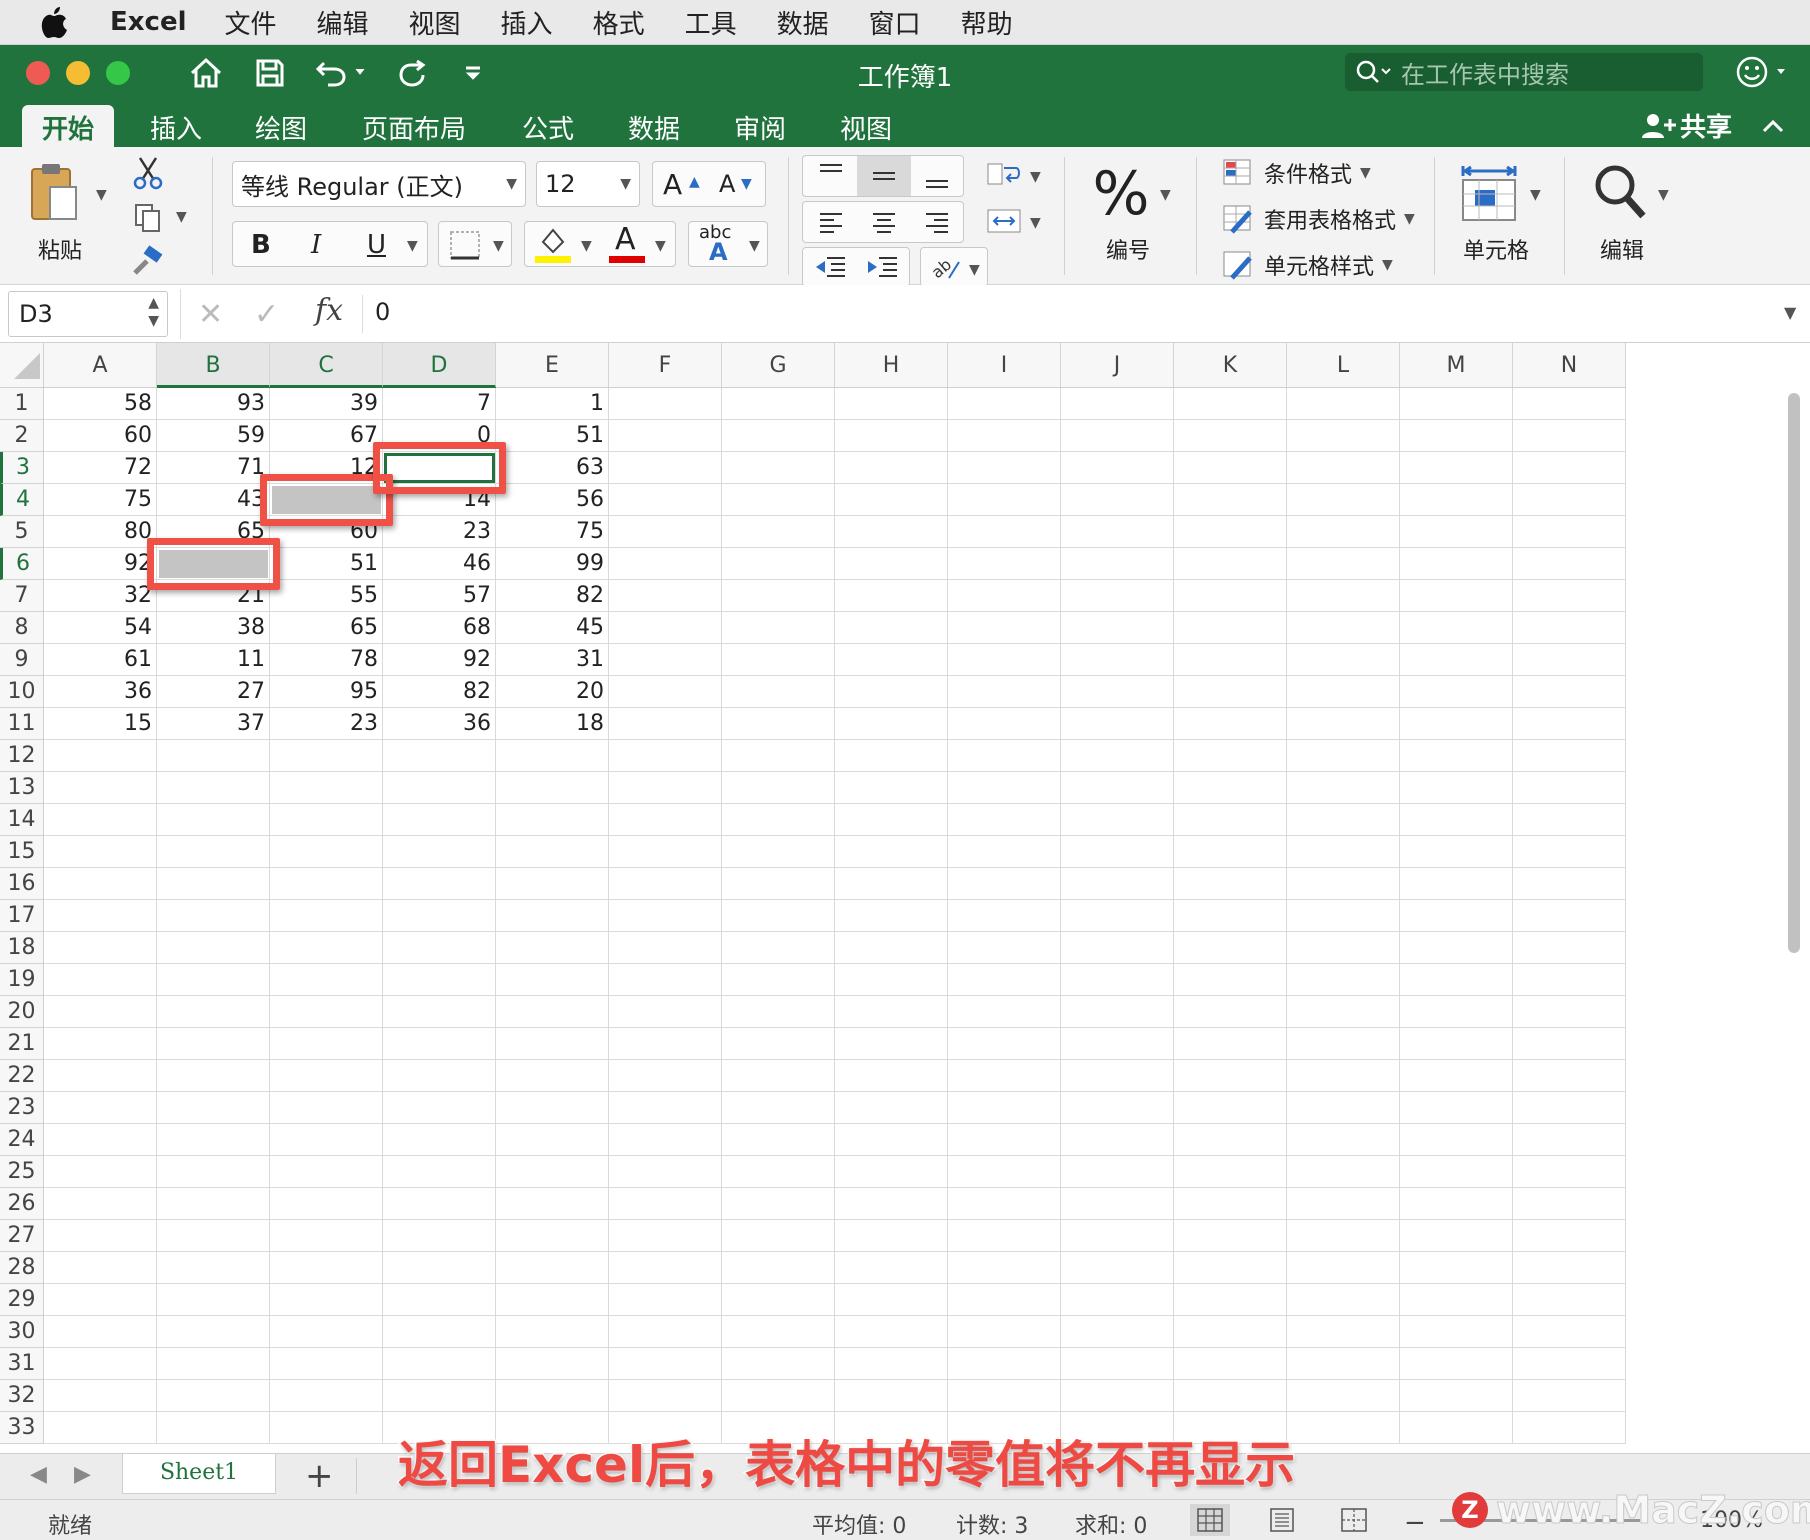  What do you see at coordinates (1004, 948) in the screenshot?
I see `cell-i18` at bounding box center [1004, 948].